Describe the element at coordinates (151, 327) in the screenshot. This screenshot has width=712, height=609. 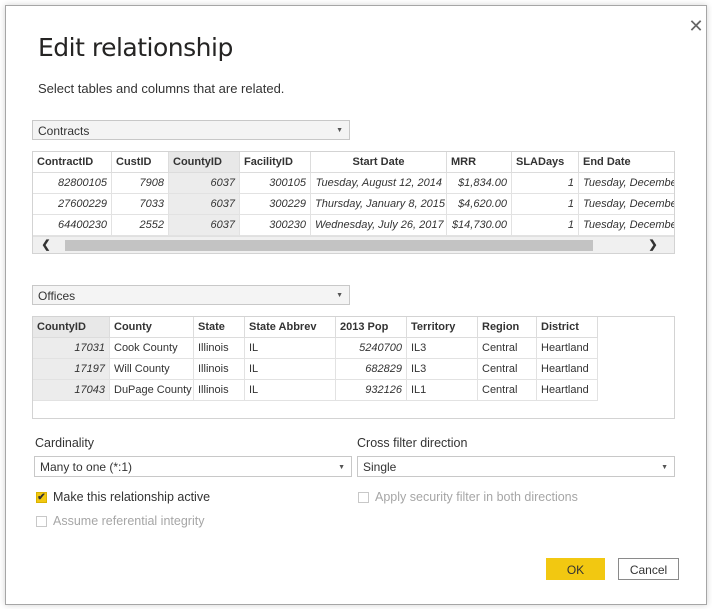
I see `column-header: County` at that location.